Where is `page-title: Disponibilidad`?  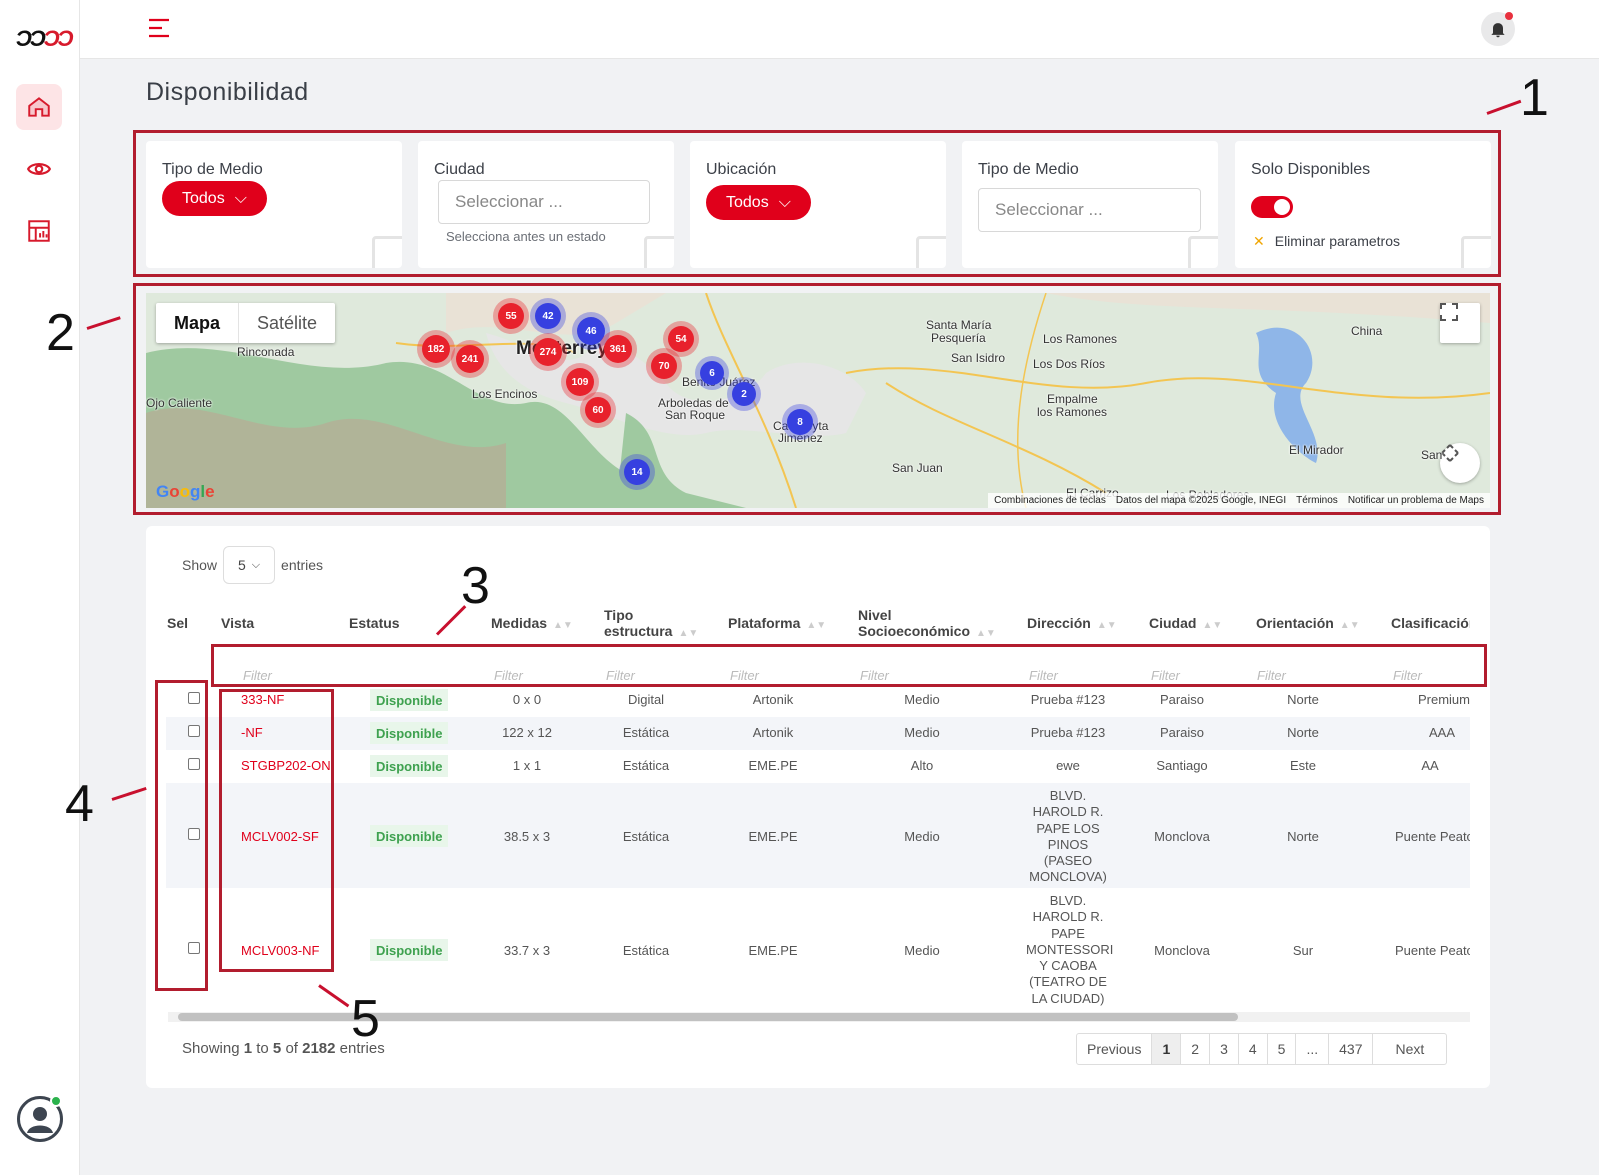
page-title: Disponibilidad is located at coordinates (227, 92).